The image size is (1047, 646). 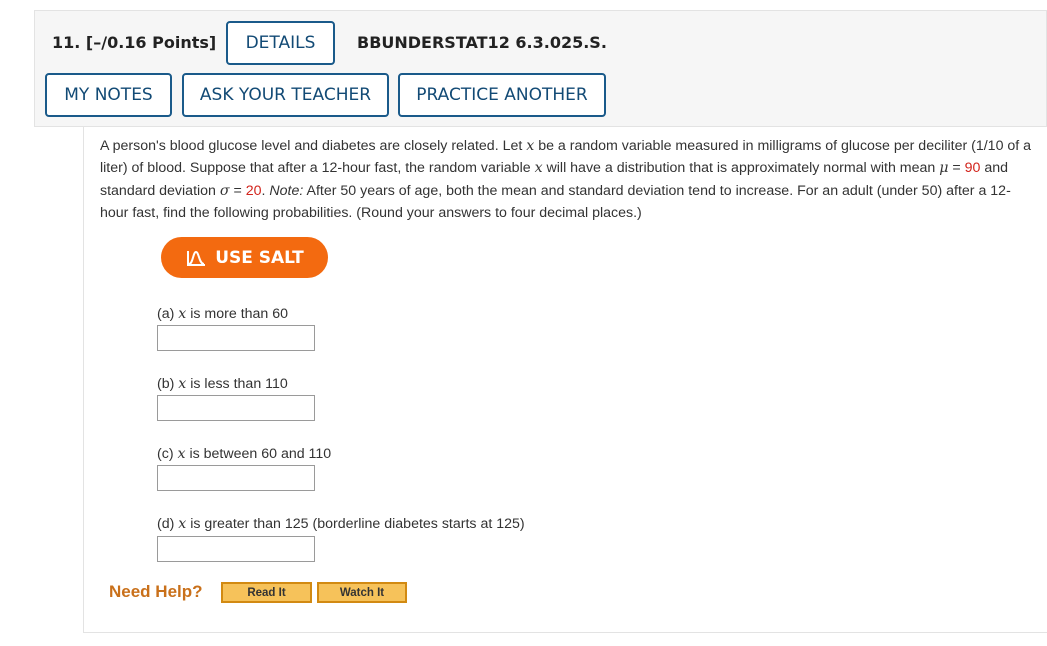 What do you see at coordinates (223, 314) in the screenshot?
I see `part-a-label: (a) x is more than 60` at bounding box center [223, 314].